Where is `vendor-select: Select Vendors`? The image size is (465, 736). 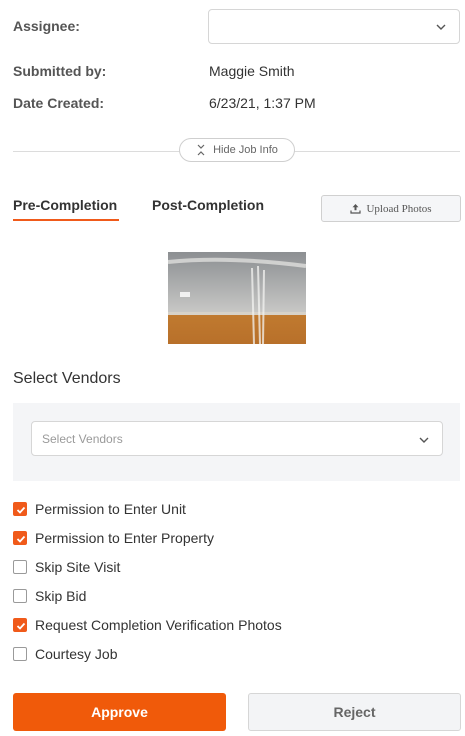
vendor-select: Select Vendors is located at coordinates (237, 438).